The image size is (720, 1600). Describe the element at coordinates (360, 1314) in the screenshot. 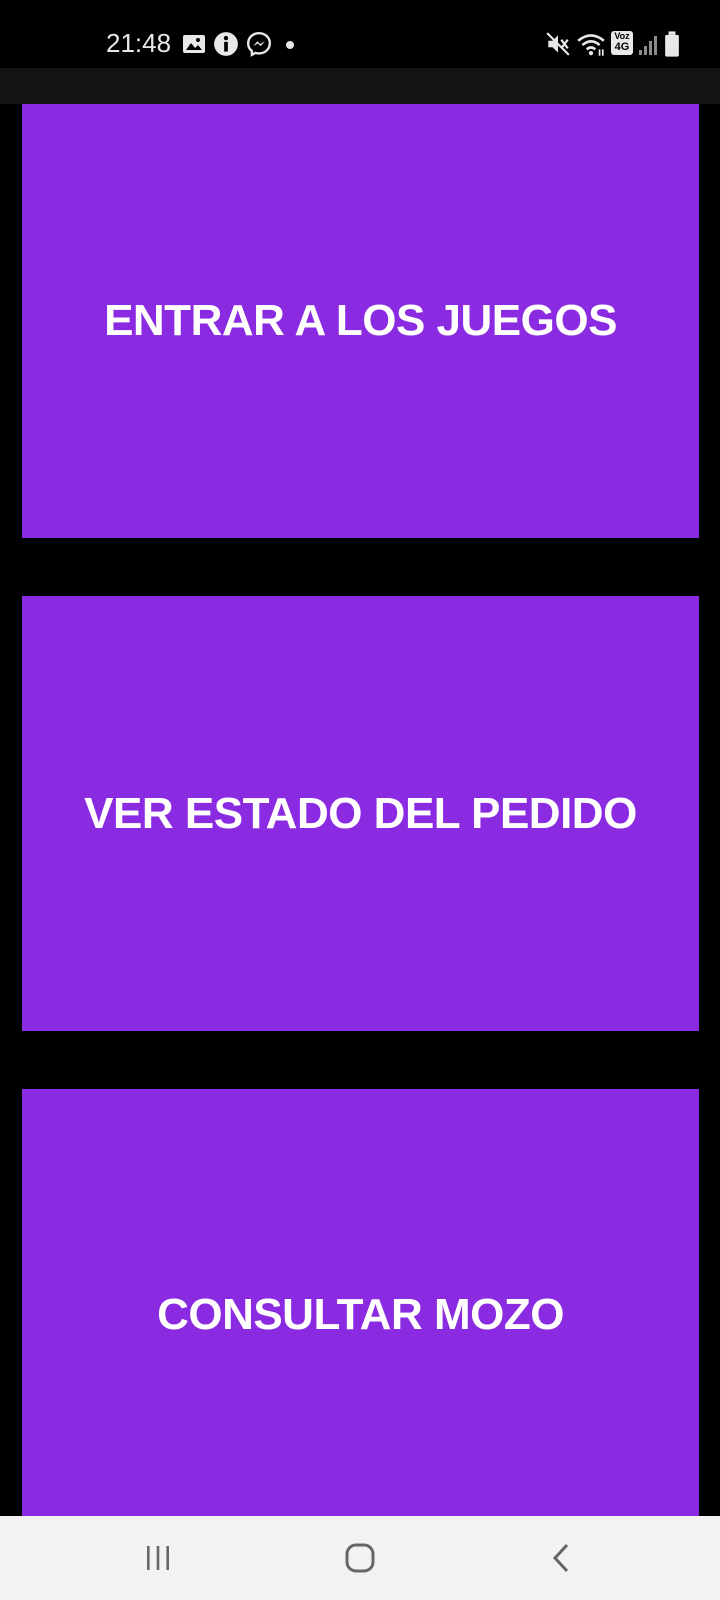

I see `consult-waiter-label: CONSULTAR MOZO` at that location.